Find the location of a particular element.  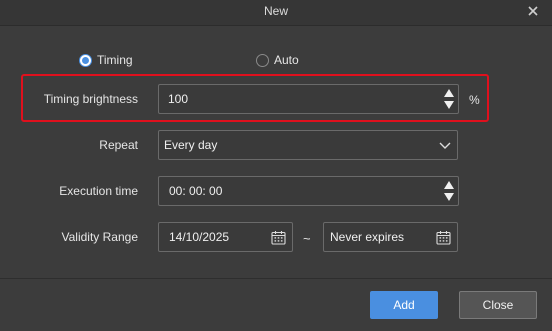

execution-value: 00: 00: 00 is located at coordinates (196, 191).